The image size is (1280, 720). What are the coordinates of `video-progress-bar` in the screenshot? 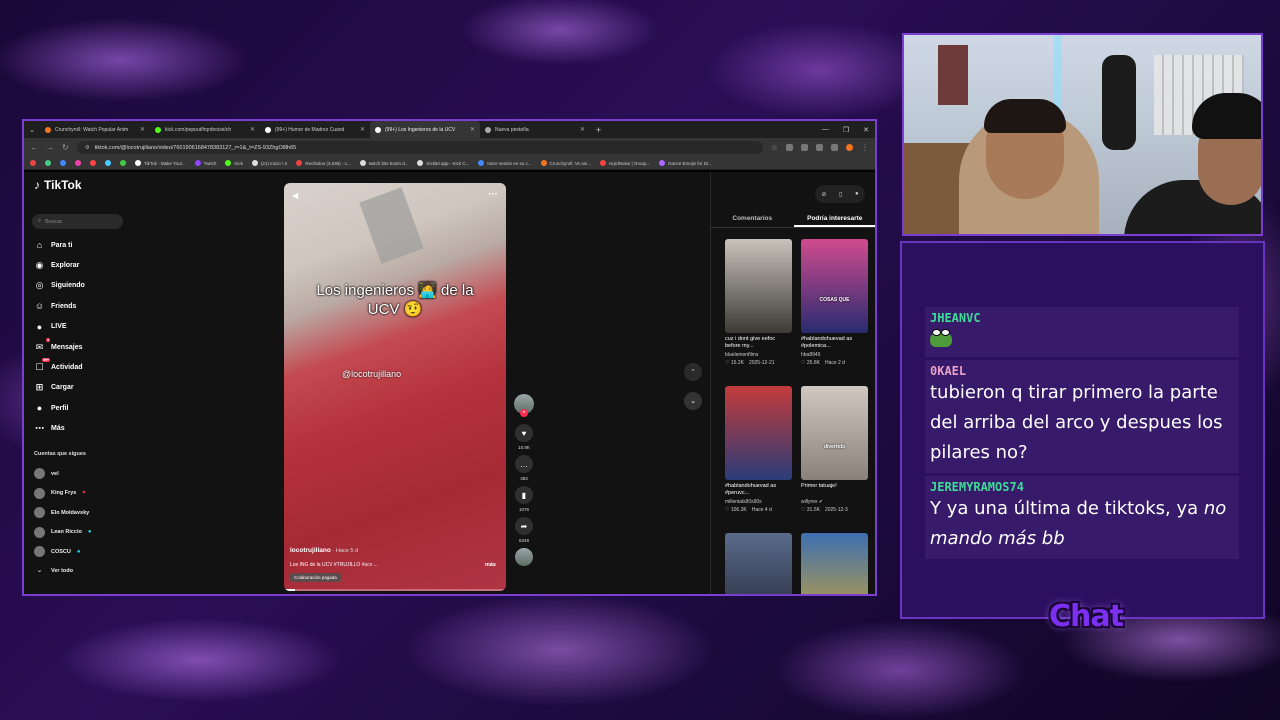 It's located at (395, 590).